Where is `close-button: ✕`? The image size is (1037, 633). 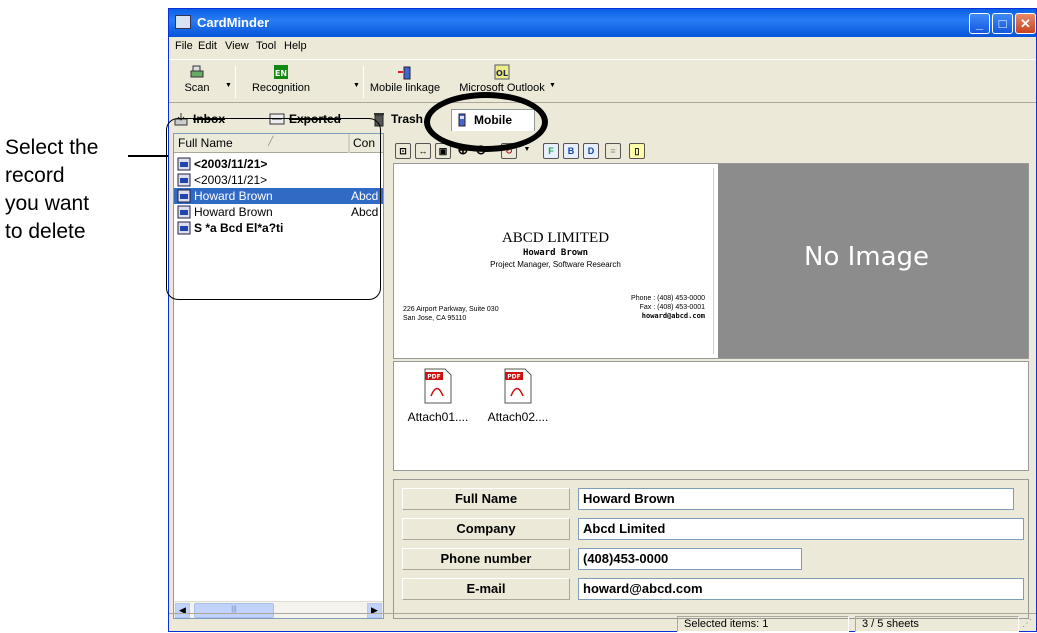
close-button: ✕ is located at coordinates (1025, 23).